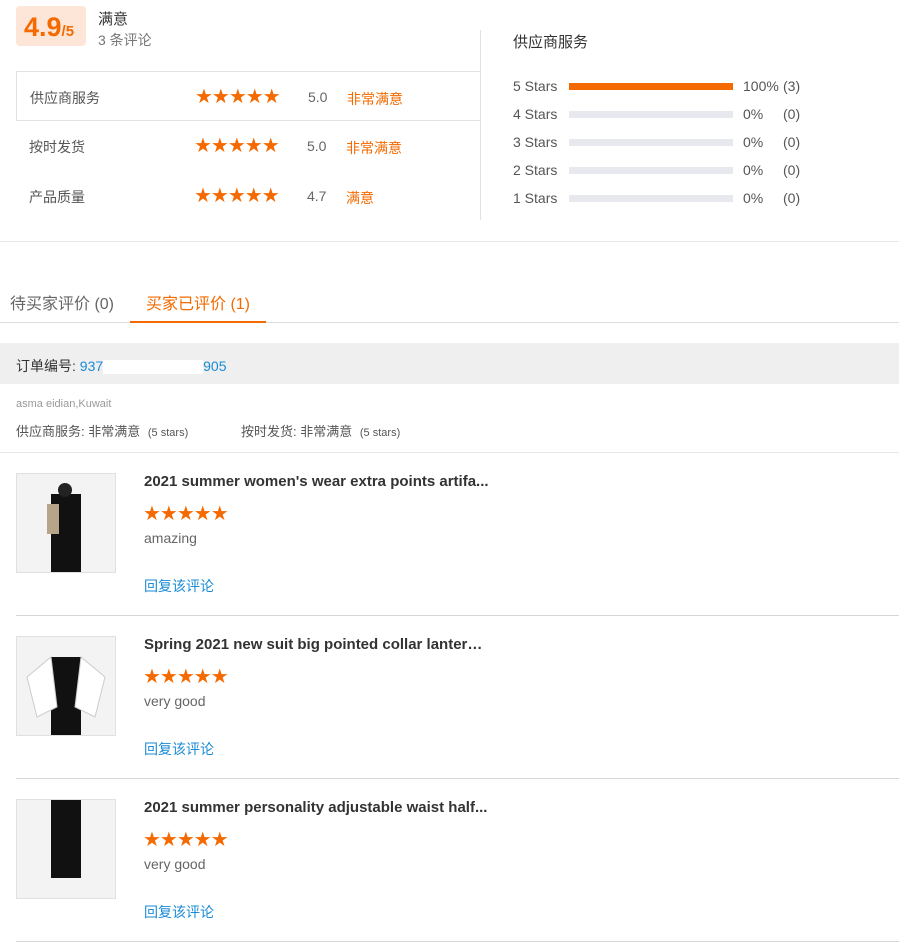 This screenshot has width=899, height=942. I want to click on rating-value: 4.7, so click(317, 196).